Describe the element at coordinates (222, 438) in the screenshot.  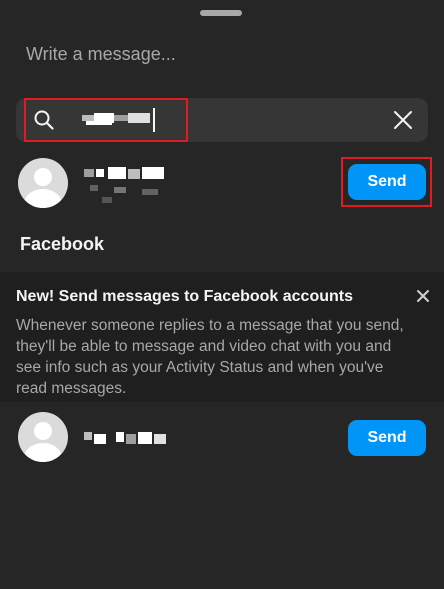
I see `facebook-result-row: Send` at that location.